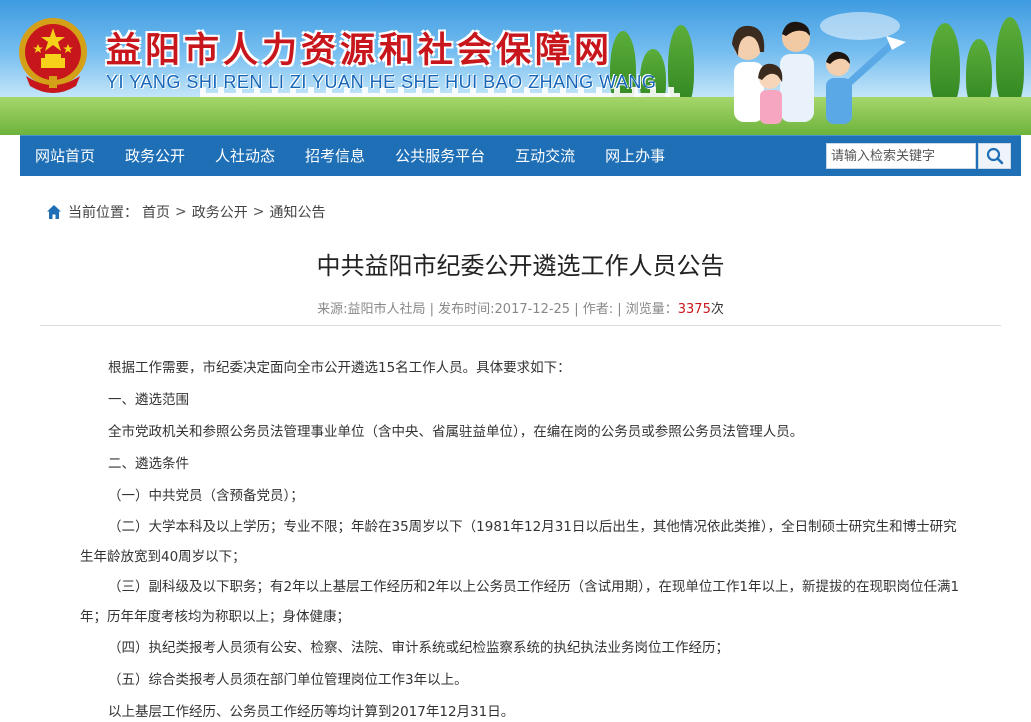 This screenshot has width=1031, height=722. Describe the element at coordinates (156, 212) in the screenshot. I see `breadcrumb-home: 首页` at that location.